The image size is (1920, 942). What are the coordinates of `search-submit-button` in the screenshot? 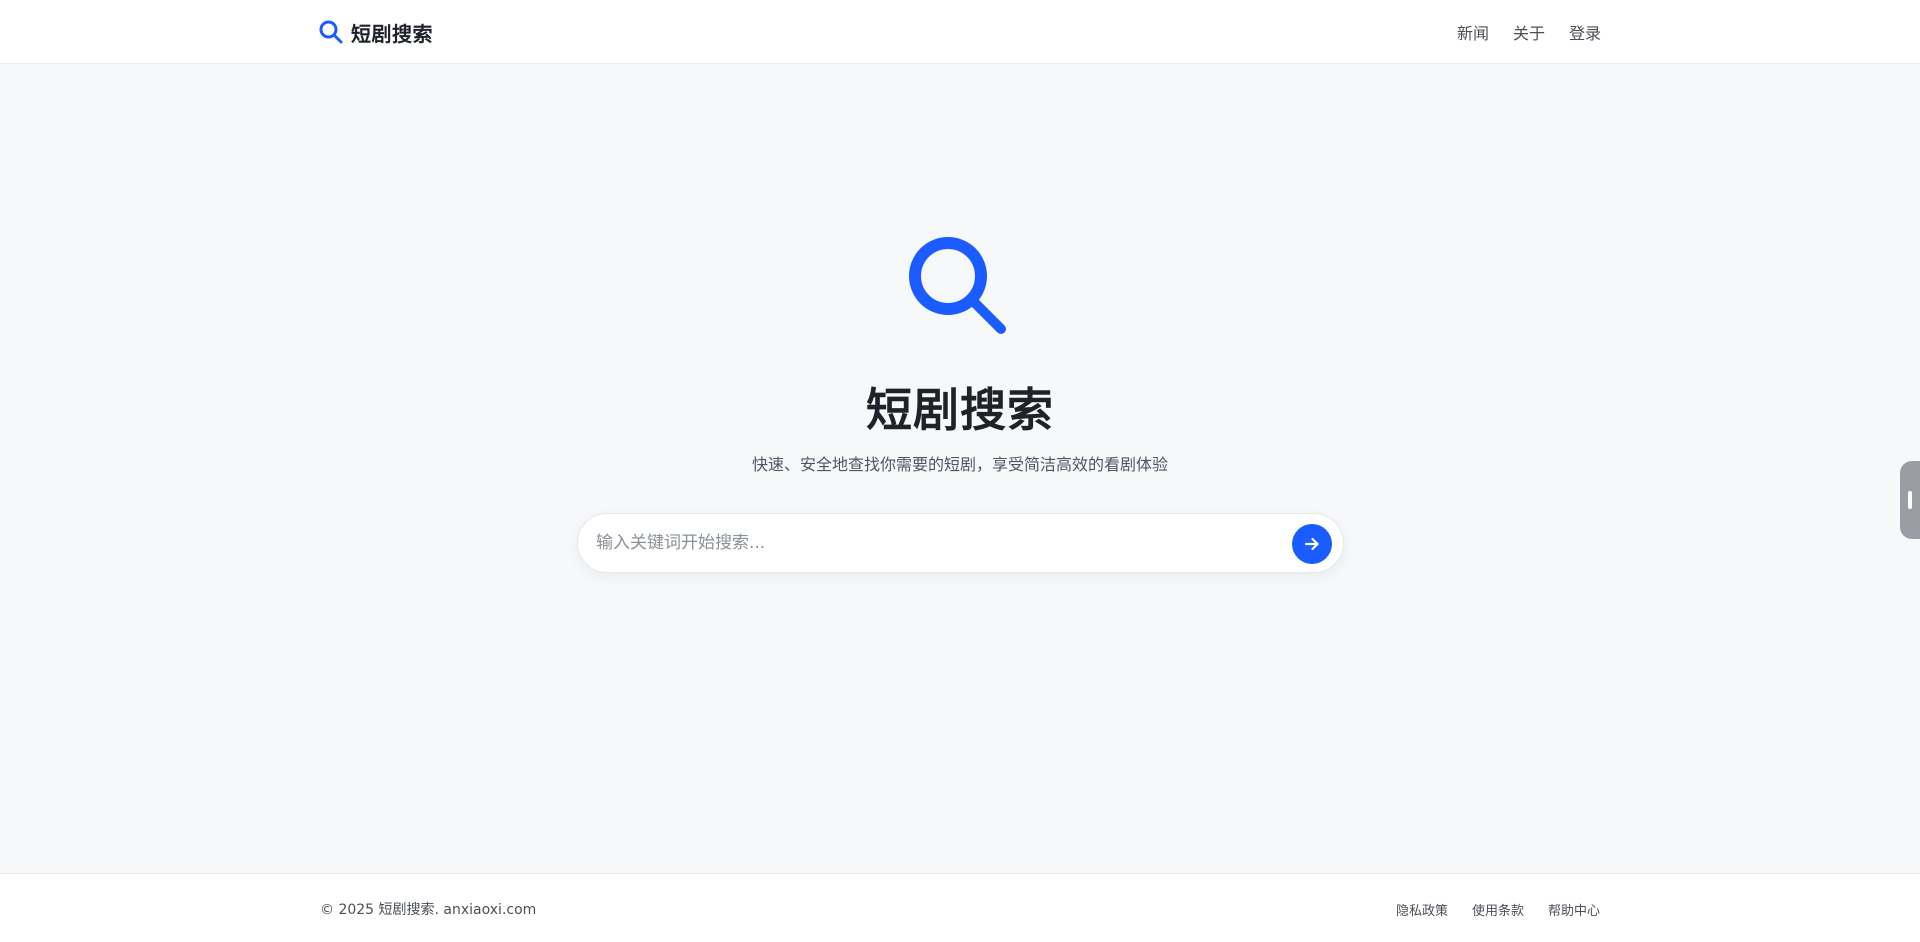 It's located at (1312, 544).